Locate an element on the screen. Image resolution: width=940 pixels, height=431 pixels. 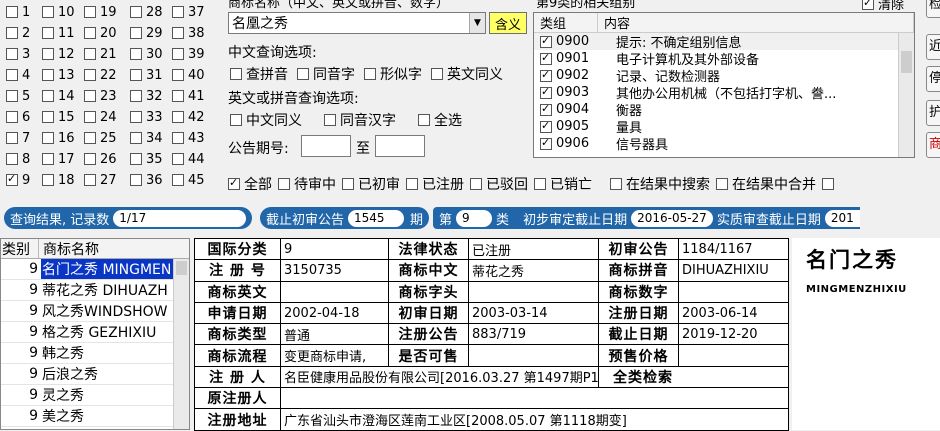
class-option-7: 7 is located at coordinates (18, 138).